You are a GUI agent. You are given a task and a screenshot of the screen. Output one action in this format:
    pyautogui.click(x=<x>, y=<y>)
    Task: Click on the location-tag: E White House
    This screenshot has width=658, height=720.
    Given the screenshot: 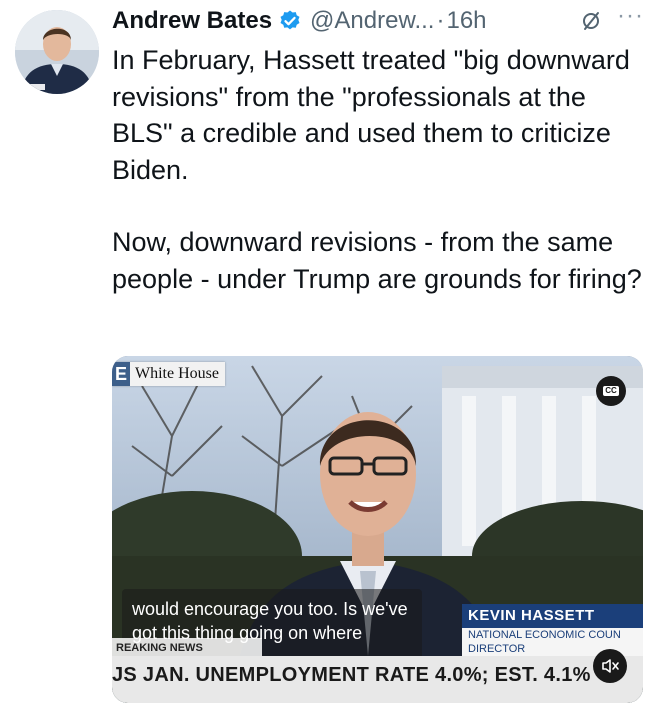 What is the action you would take?
    pyautogui.click(x=168, y=374)
    